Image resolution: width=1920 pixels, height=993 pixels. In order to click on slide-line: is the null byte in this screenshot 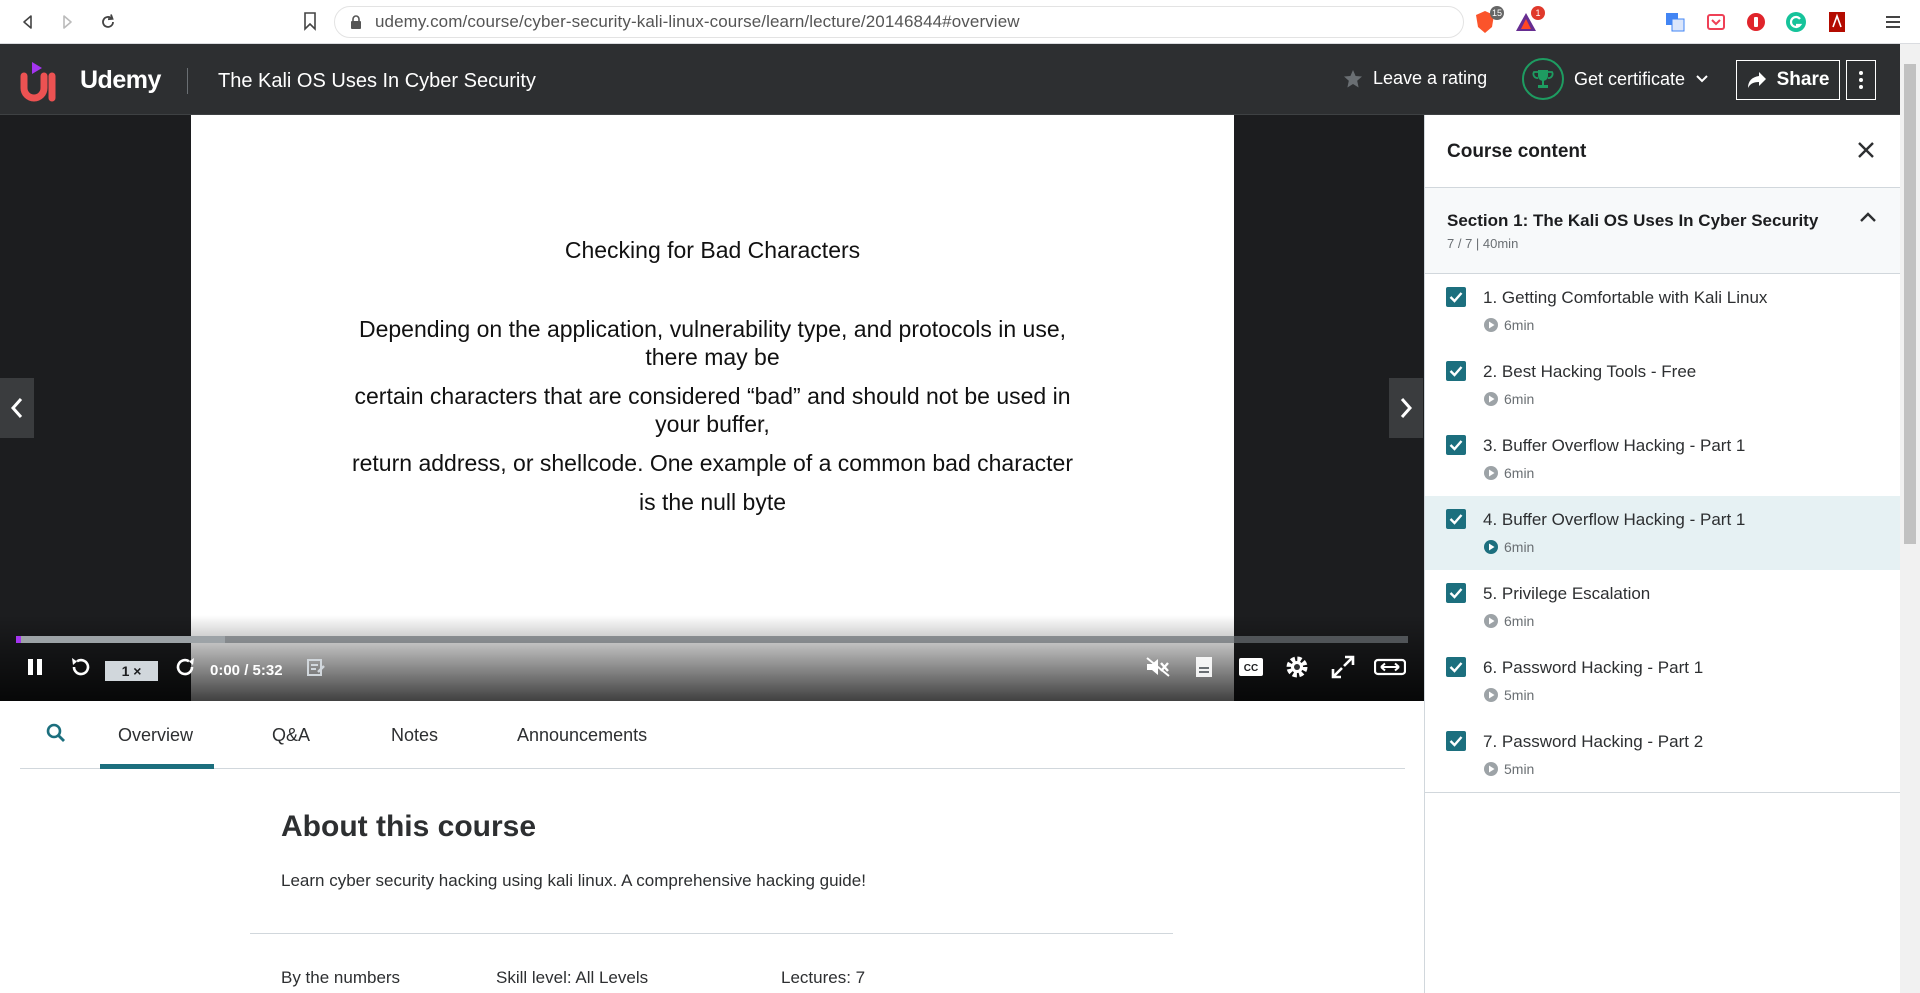, I will do `click(712, 502)`.